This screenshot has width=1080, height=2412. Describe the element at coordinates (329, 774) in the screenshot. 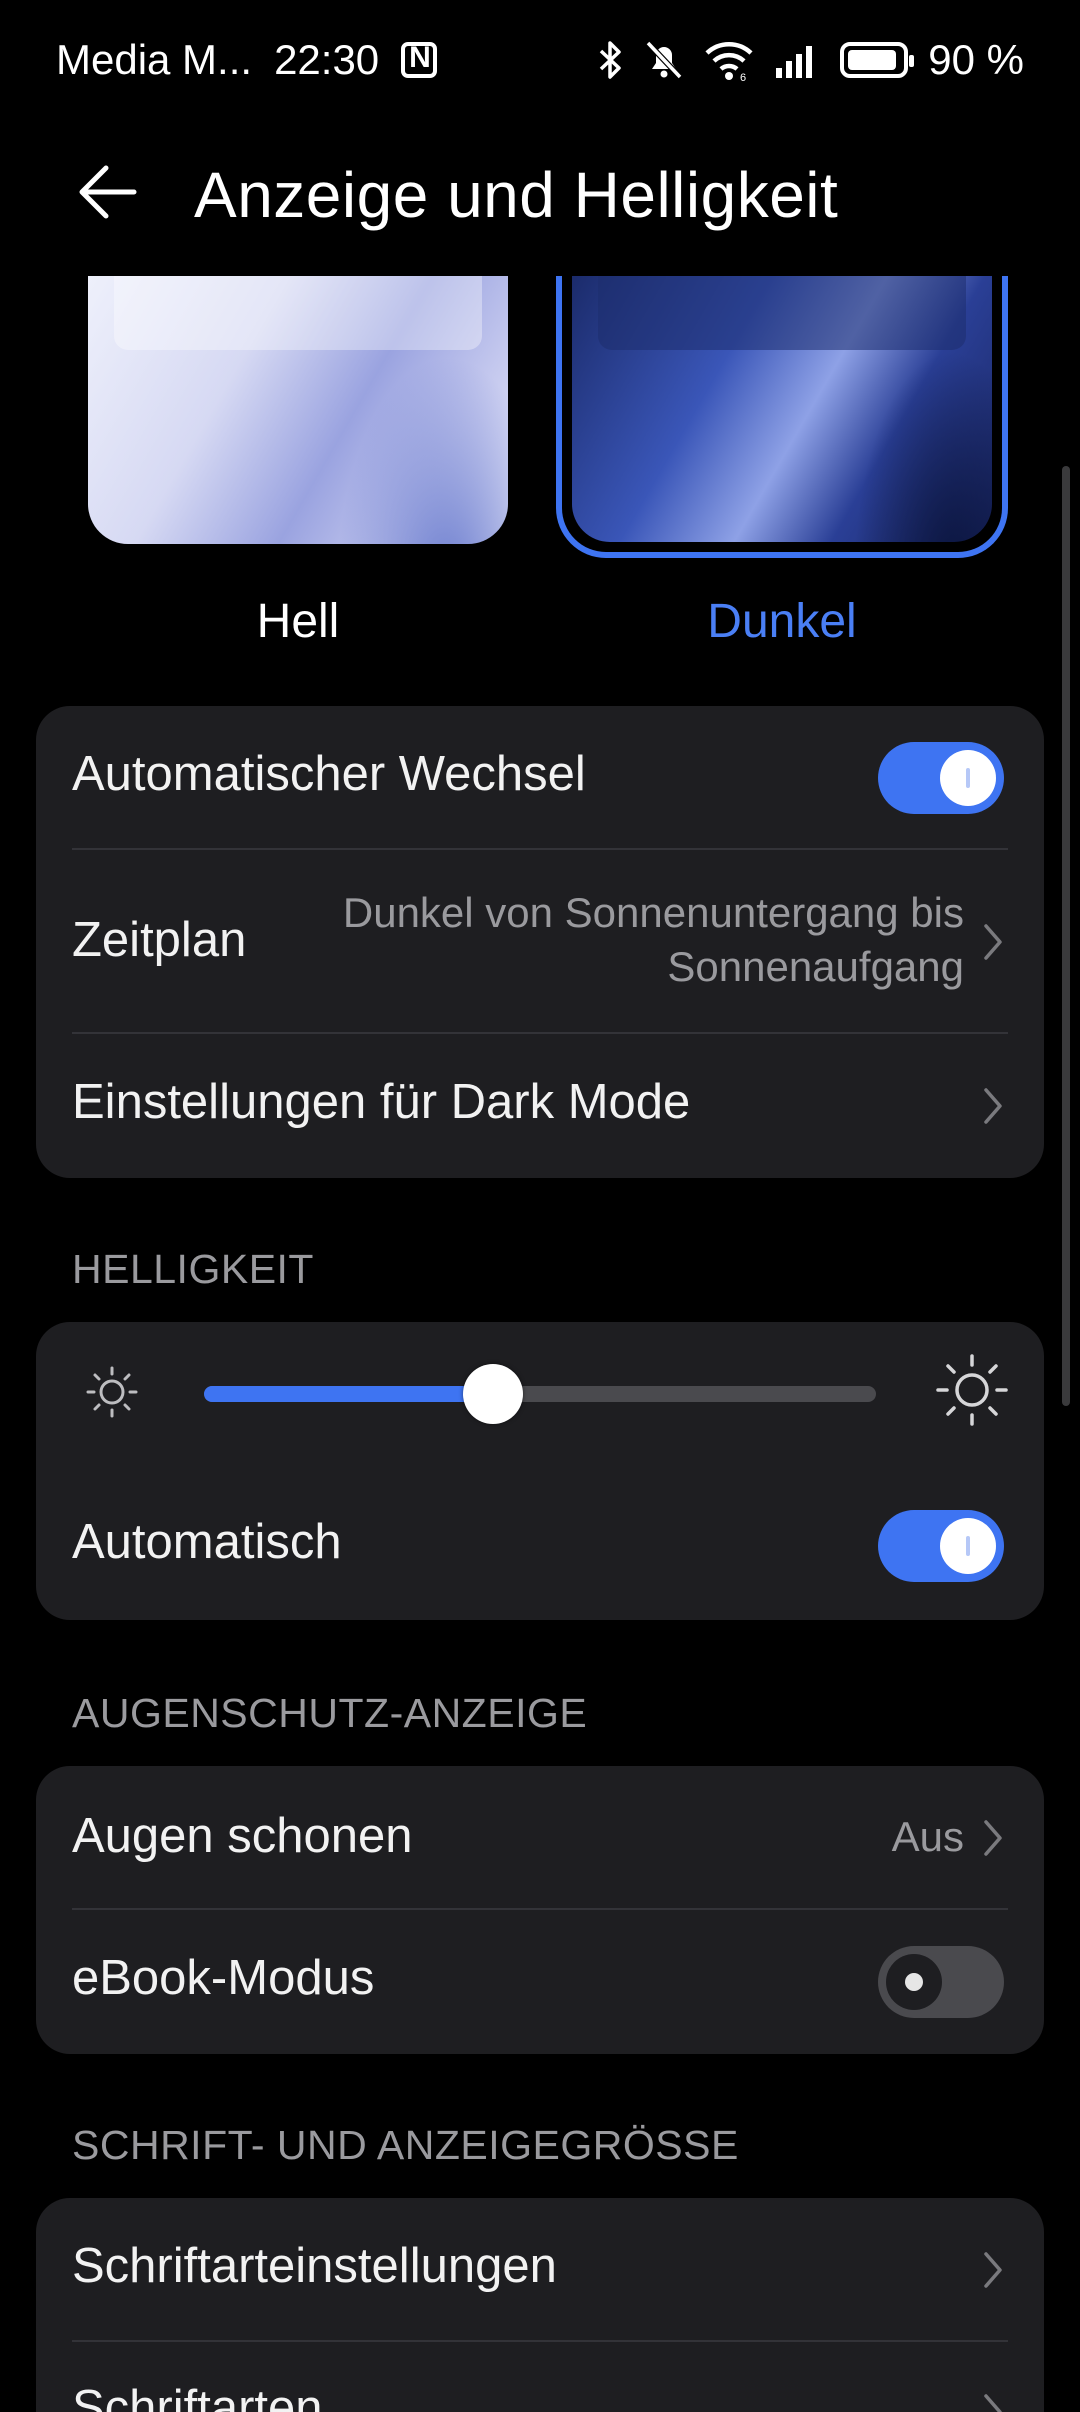

I see `auto-switch-label: Automatischer Wechsel` at that location.